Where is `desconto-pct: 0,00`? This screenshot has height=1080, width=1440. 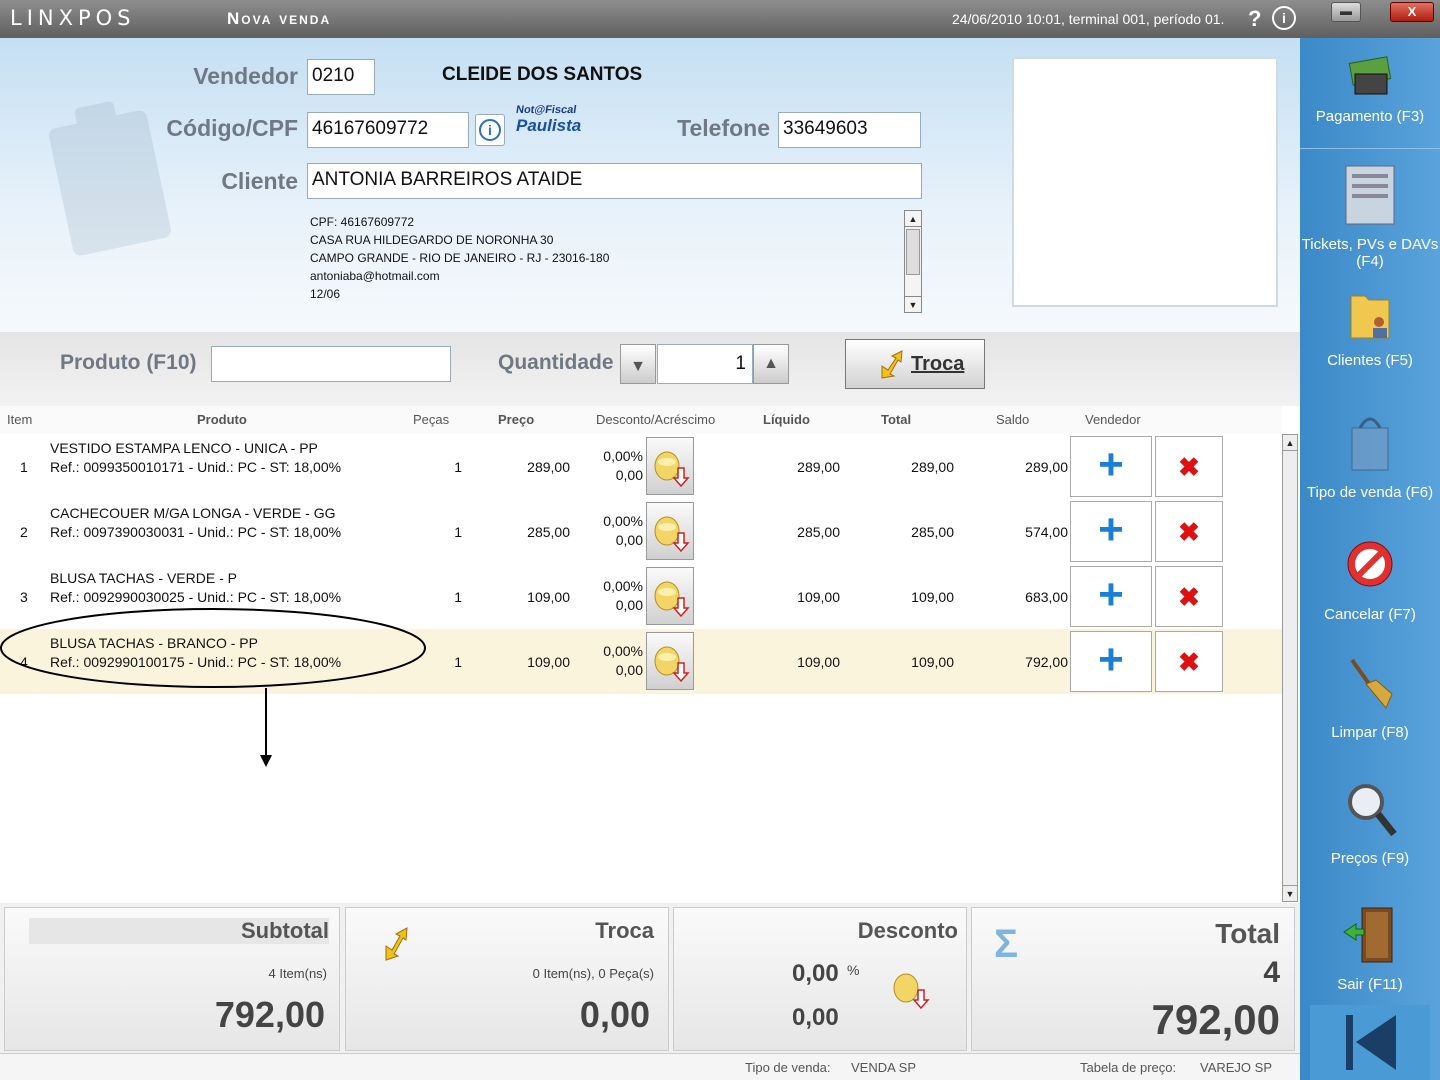
desconto-pct: 0,00 is located at coordinates (815, 973).